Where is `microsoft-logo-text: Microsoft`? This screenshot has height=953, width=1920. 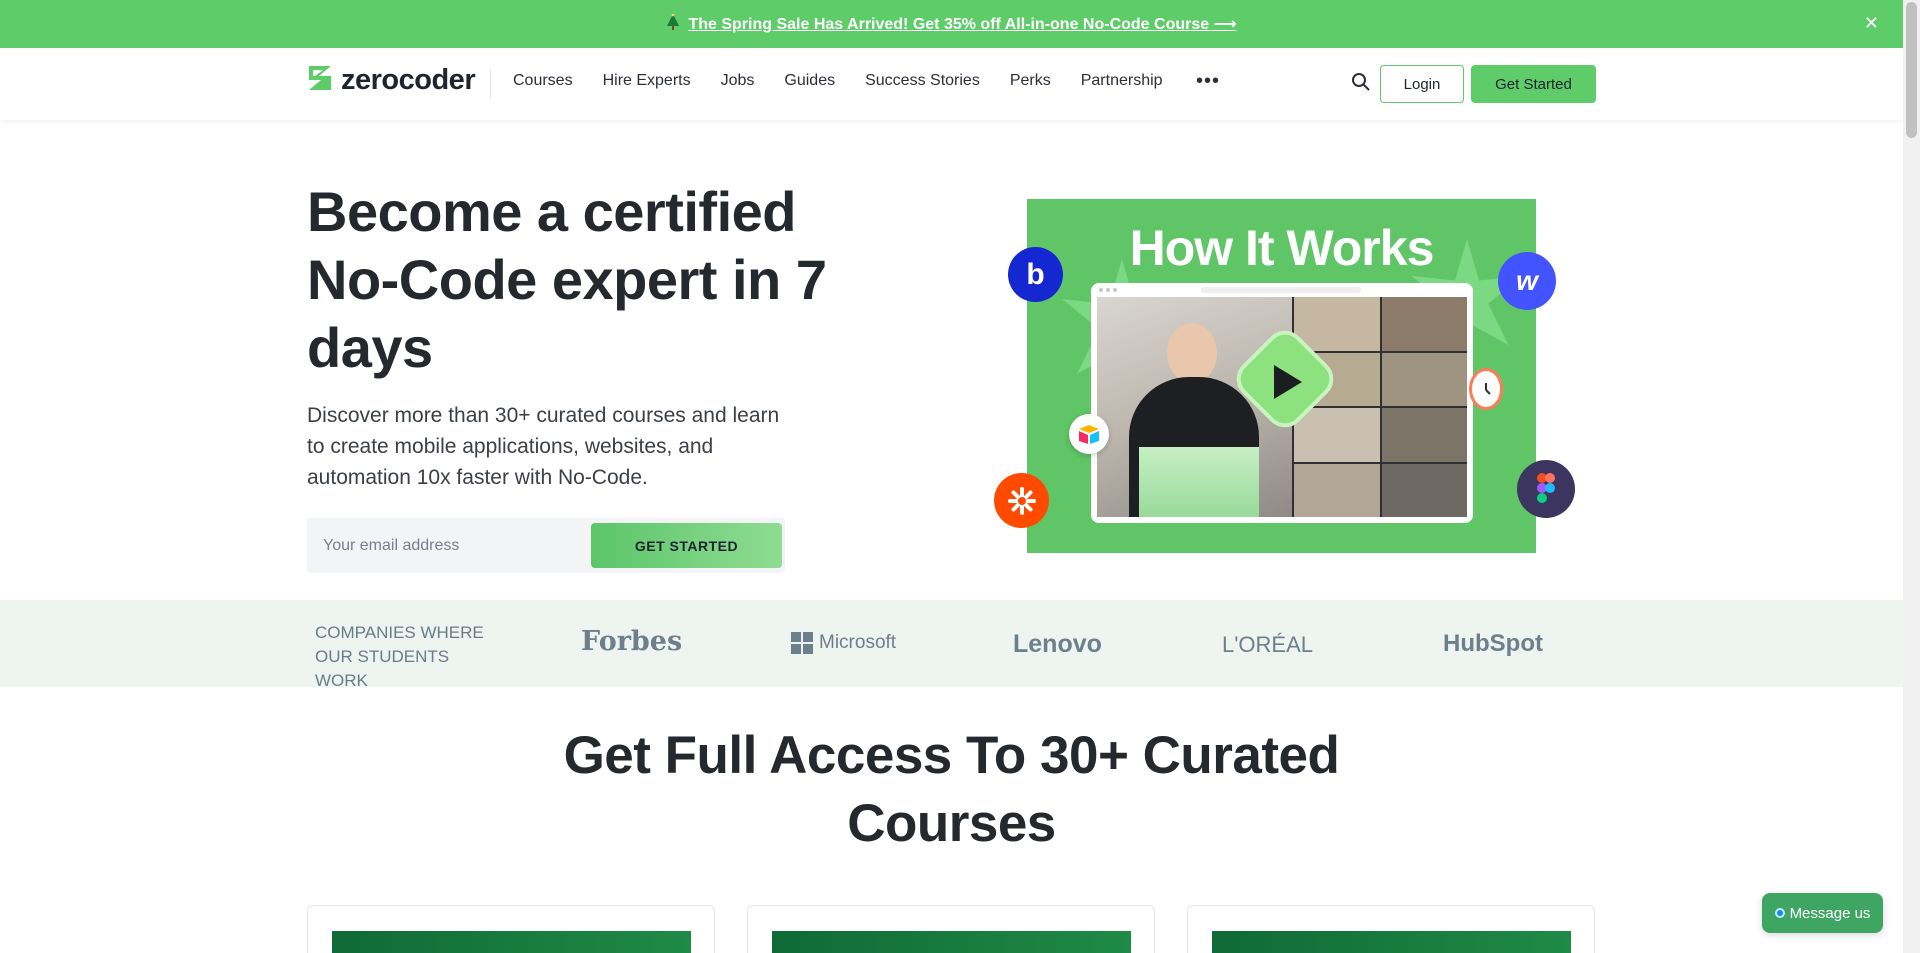 microsoft-logo-text: Microsoft is located at coordinates (858, 642).